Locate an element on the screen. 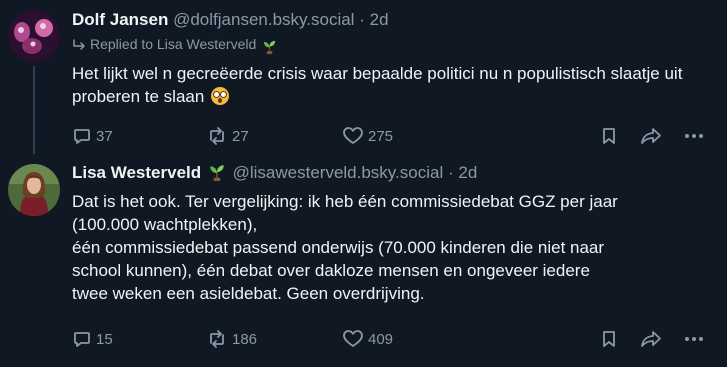 The height and width of the screenshot is (367, 727). avatar-dolf-jansen is located at coordinates (34, 36).